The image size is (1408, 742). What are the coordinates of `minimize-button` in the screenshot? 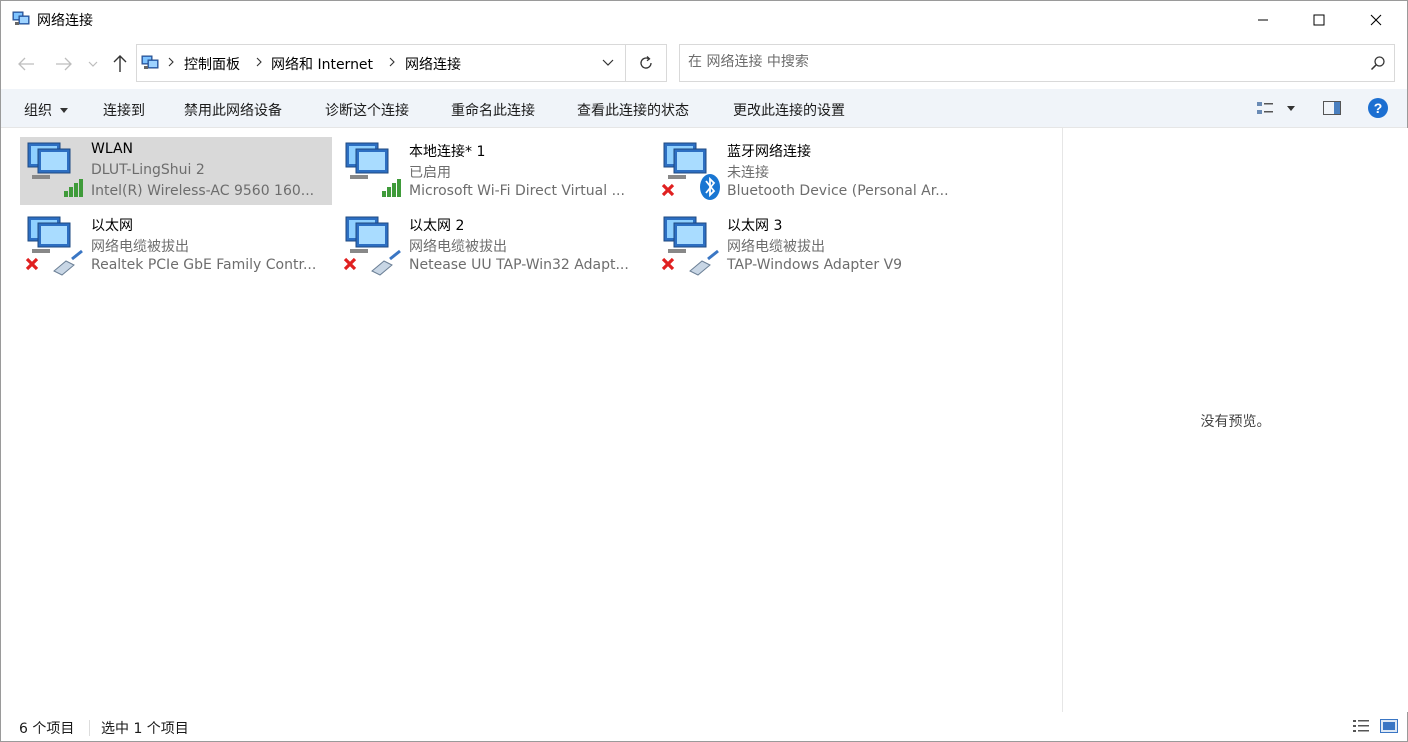 It's located at (1263, 20).